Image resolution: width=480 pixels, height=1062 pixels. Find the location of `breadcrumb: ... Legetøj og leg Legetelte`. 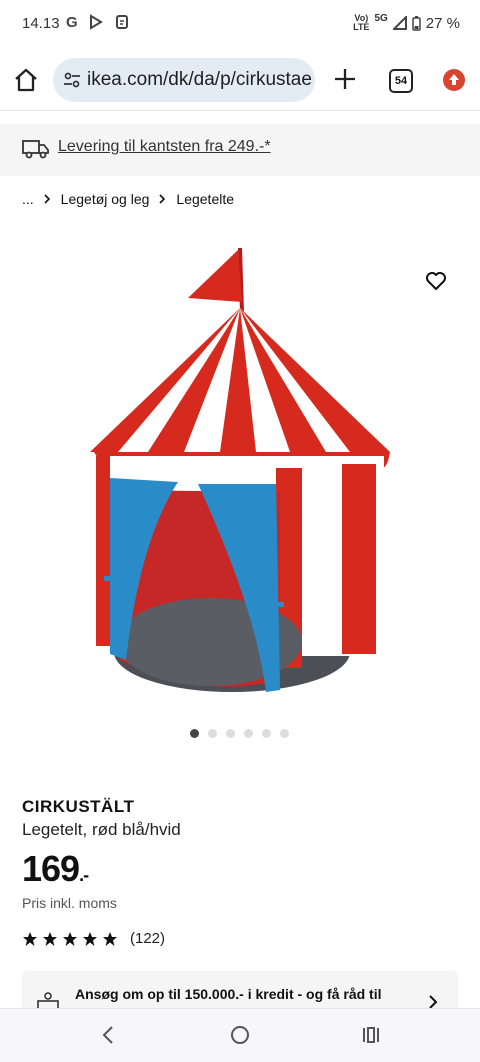

breadcrumb: ... Legetøj og leg Legetelte is located at coordinates (128, 199).